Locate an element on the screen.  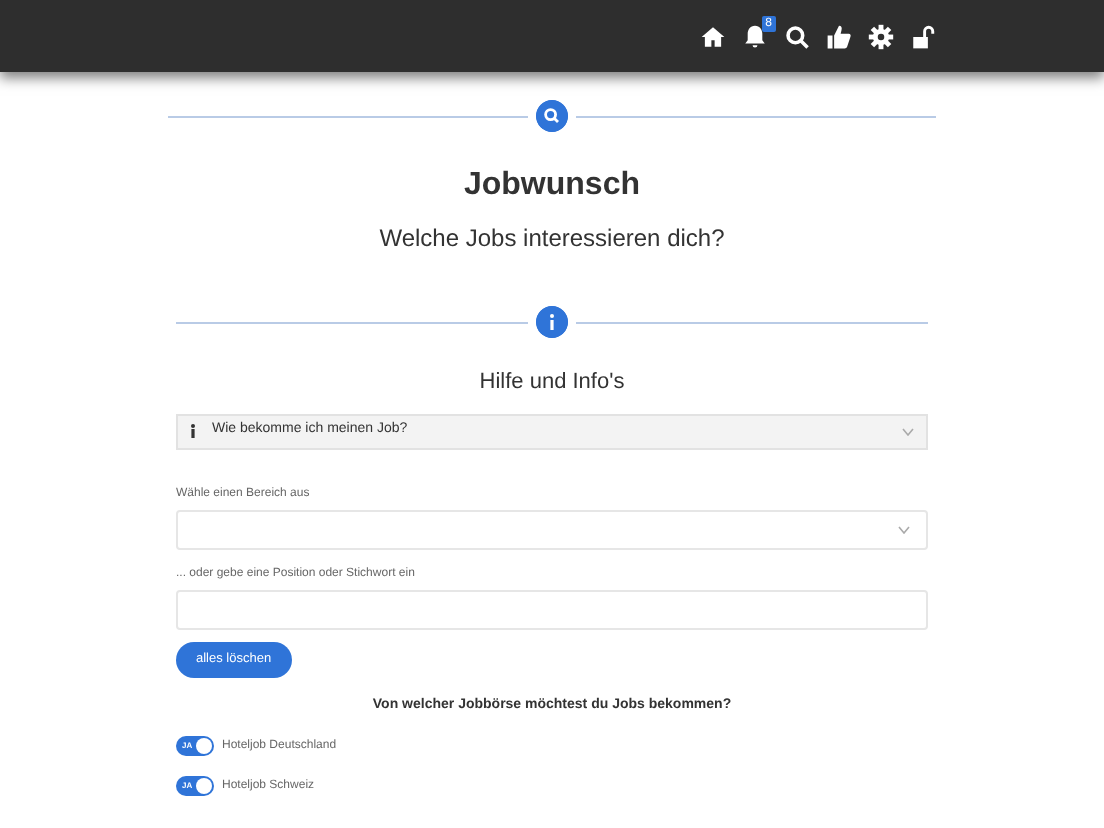
home-icon is located at coordinates (713, 36).